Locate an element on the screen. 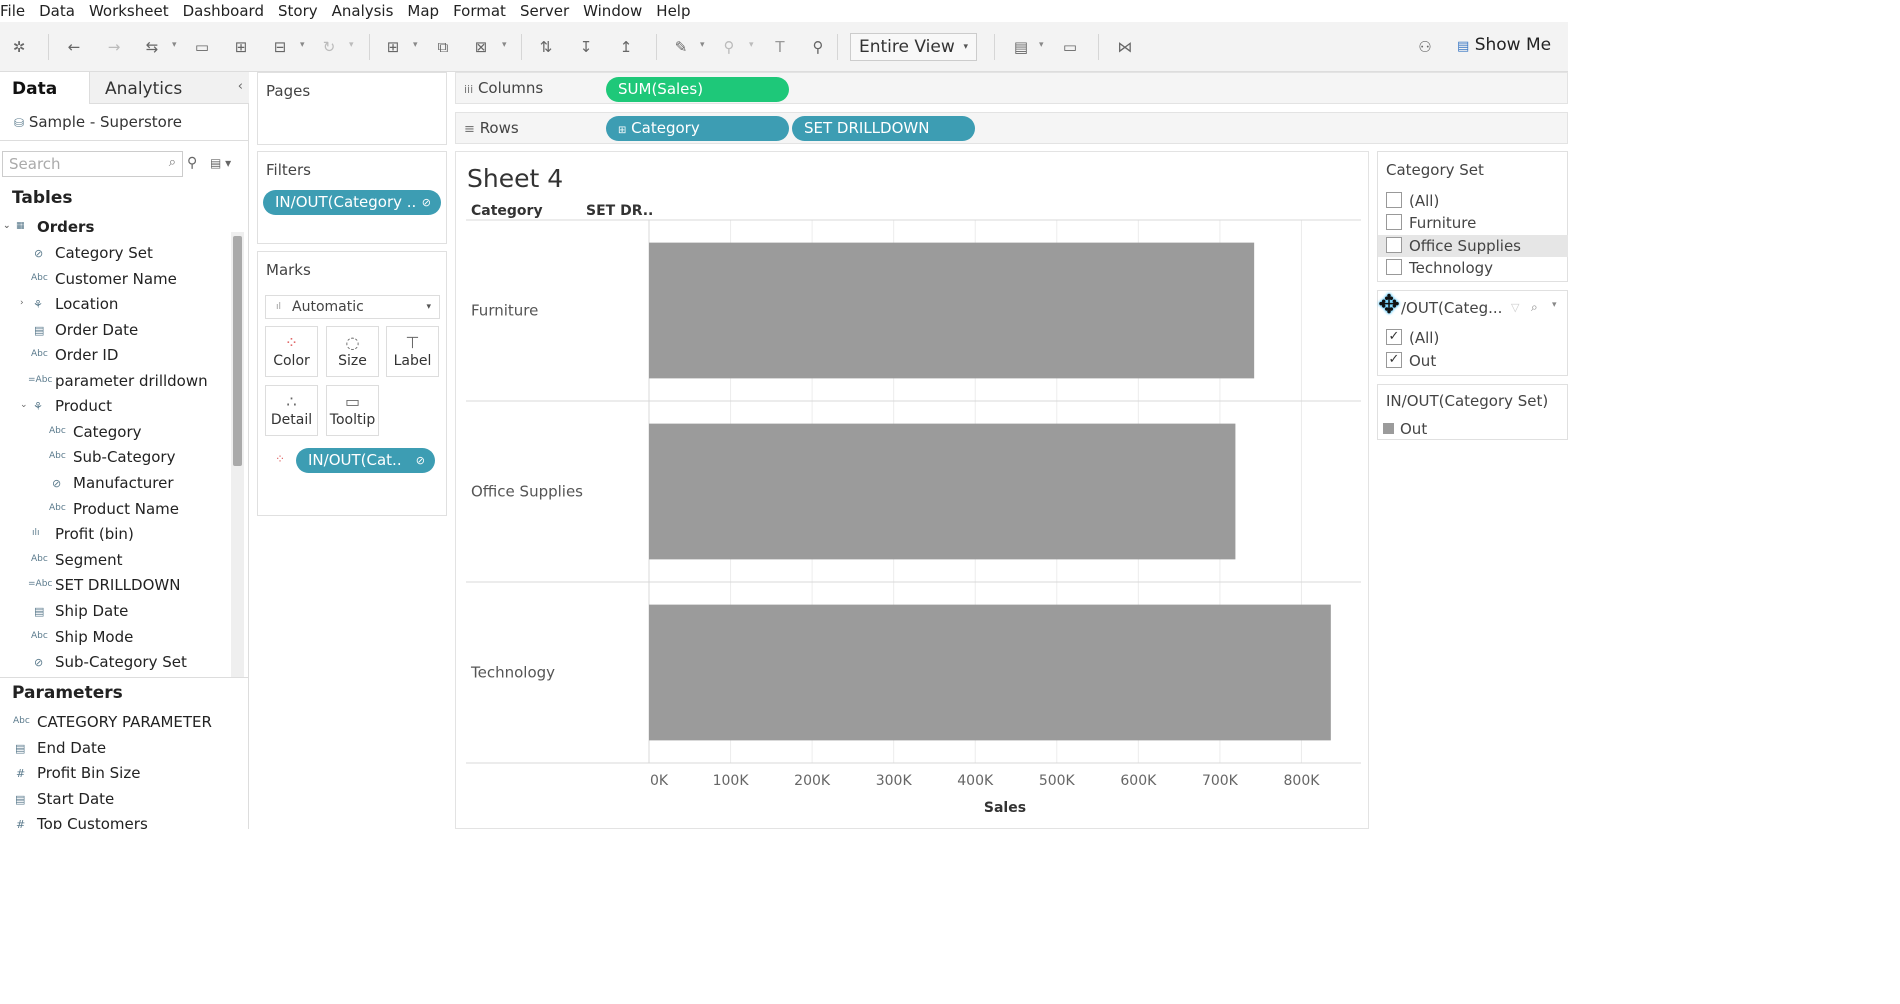 The height and width of the screenshot is (1004, 1900). show-labels-icon: ▤ is located at coordinates (1021, 47).